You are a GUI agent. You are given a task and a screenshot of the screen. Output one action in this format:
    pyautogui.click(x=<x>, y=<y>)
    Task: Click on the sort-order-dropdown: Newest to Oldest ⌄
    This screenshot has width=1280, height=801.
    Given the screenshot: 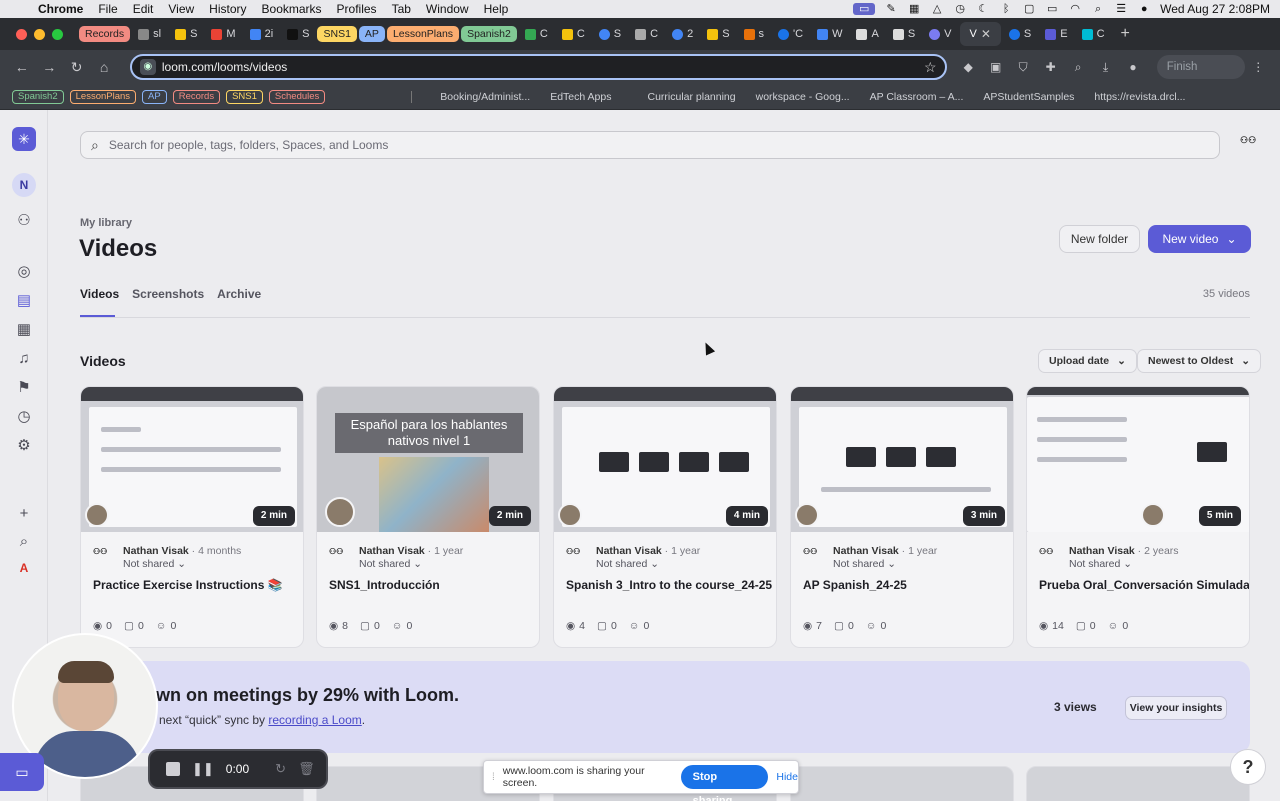 What is the action you would take?
    pyautogui.click(x=1199, y=361)
    